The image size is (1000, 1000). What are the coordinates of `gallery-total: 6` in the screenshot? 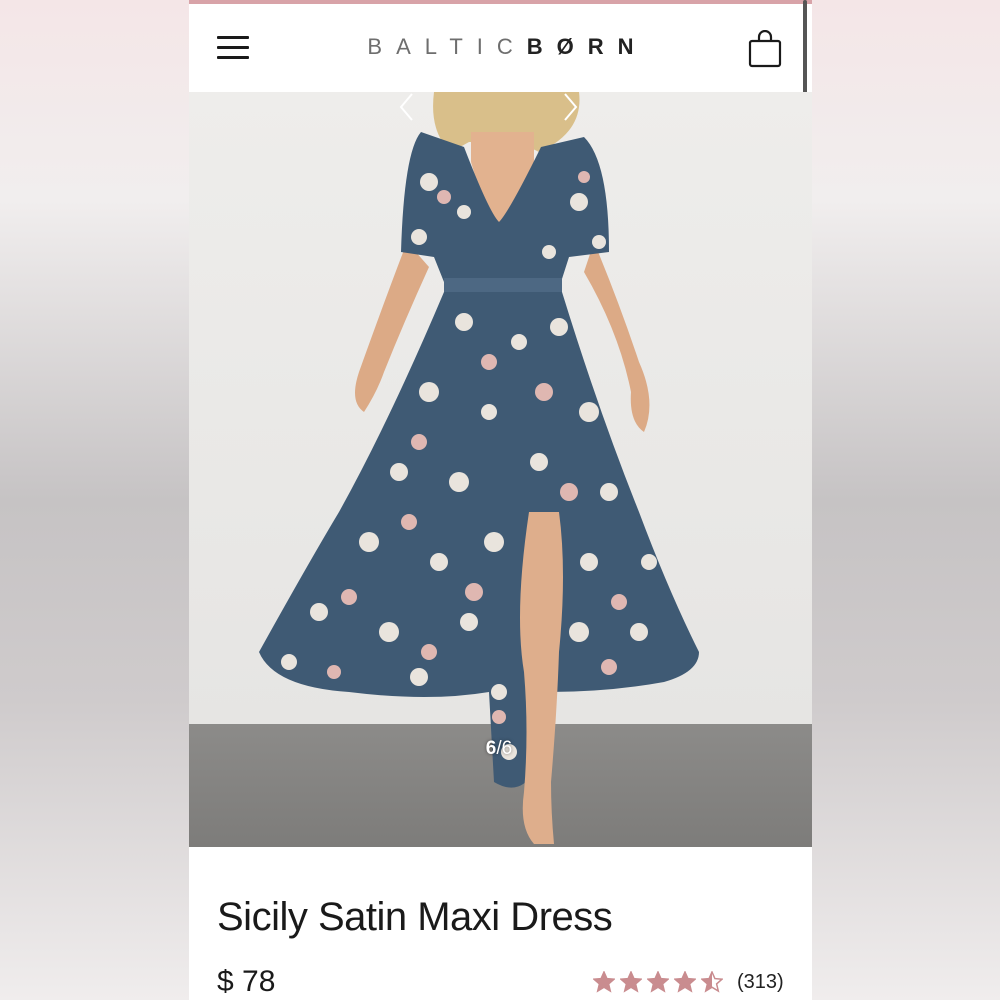 It's located at (507, 748).